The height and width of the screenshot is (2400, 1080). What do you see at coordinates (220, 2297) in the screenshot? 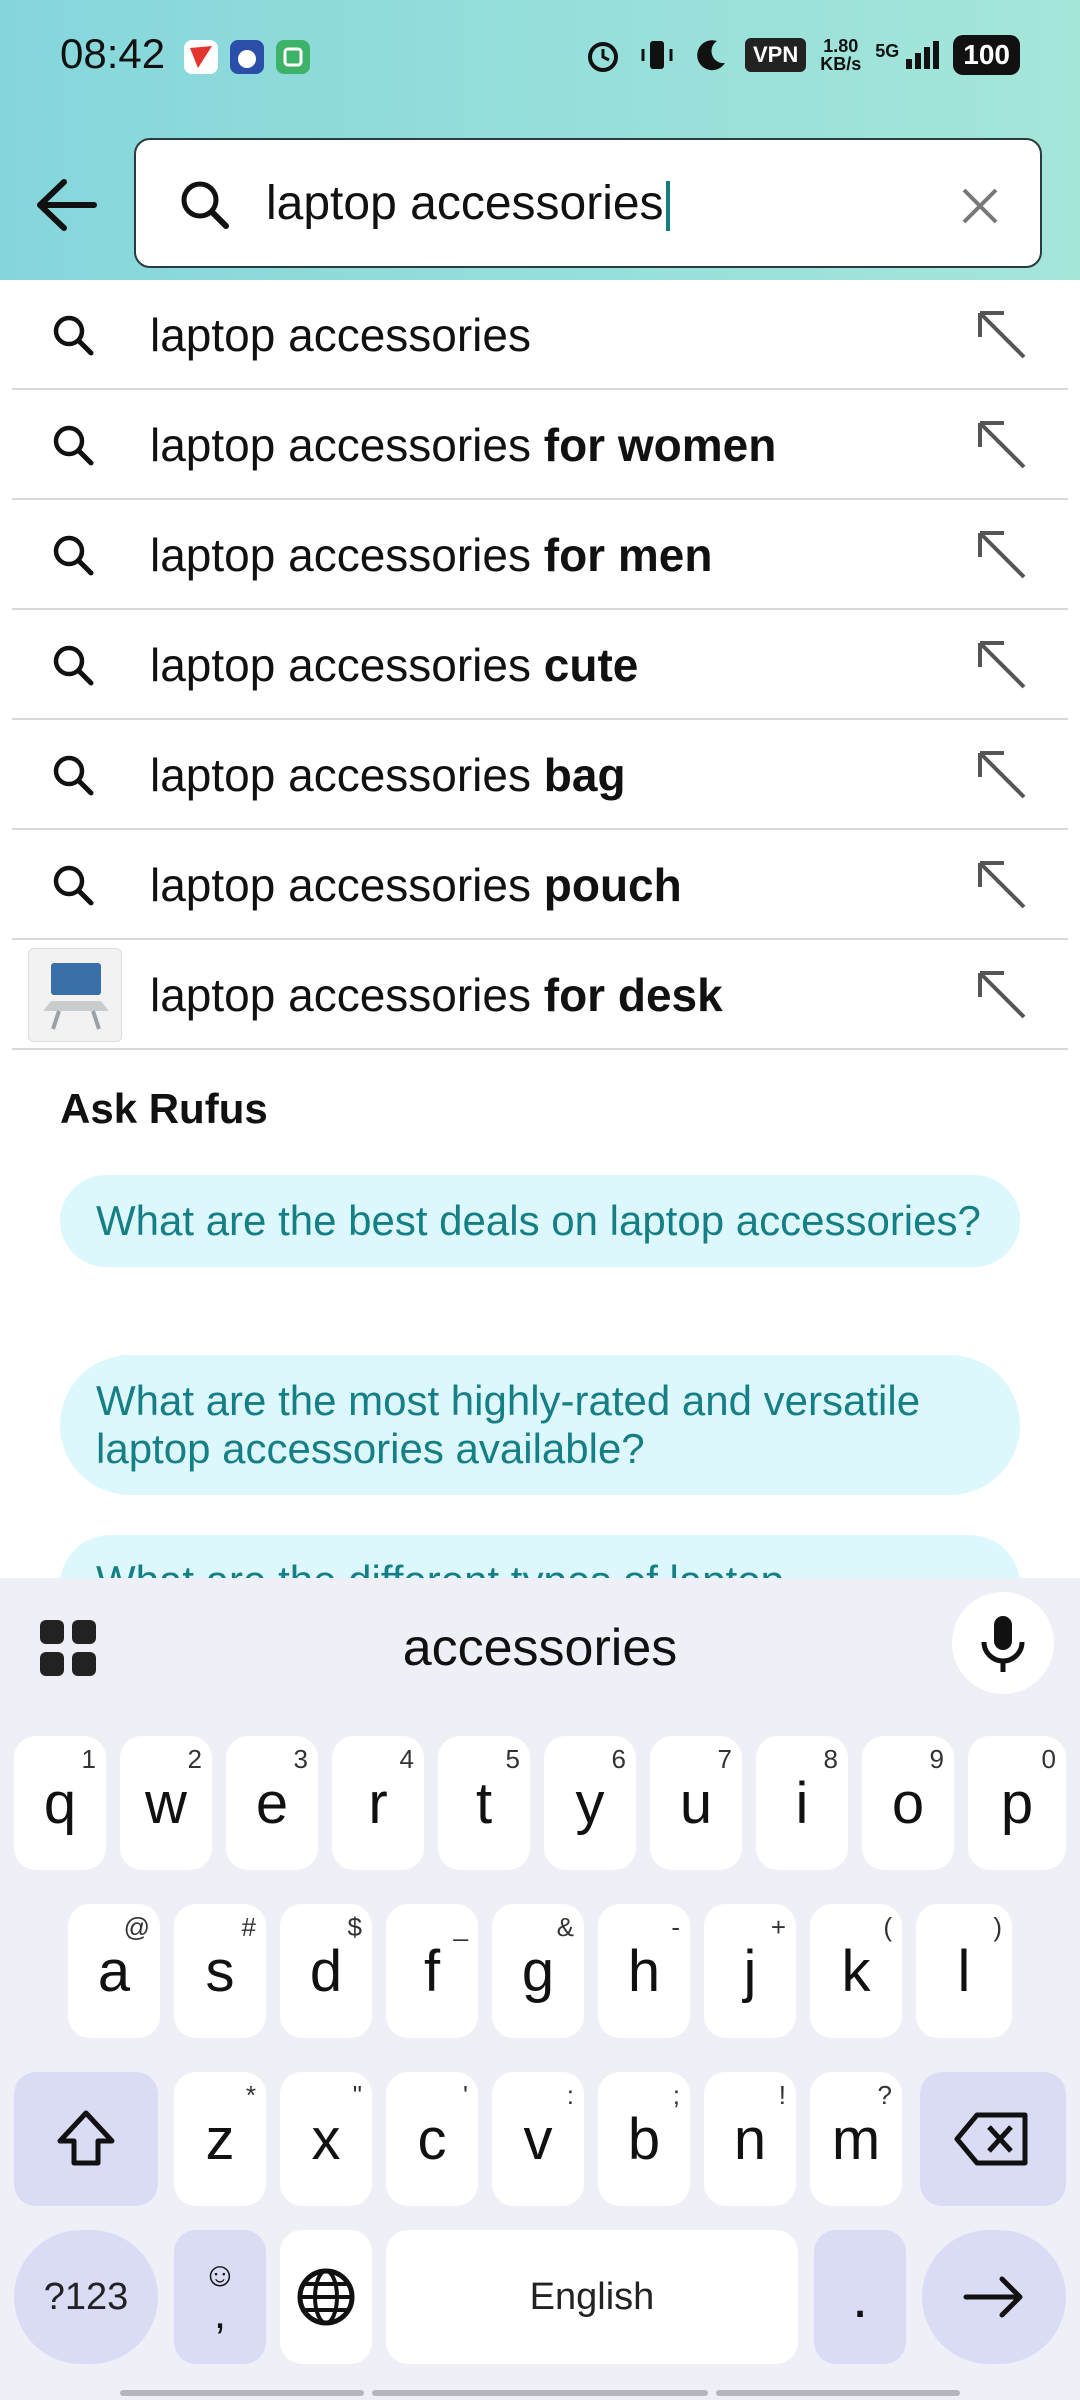
I see `emoji-comma-key: ☺ ,` at bounding box center [220, 2297].